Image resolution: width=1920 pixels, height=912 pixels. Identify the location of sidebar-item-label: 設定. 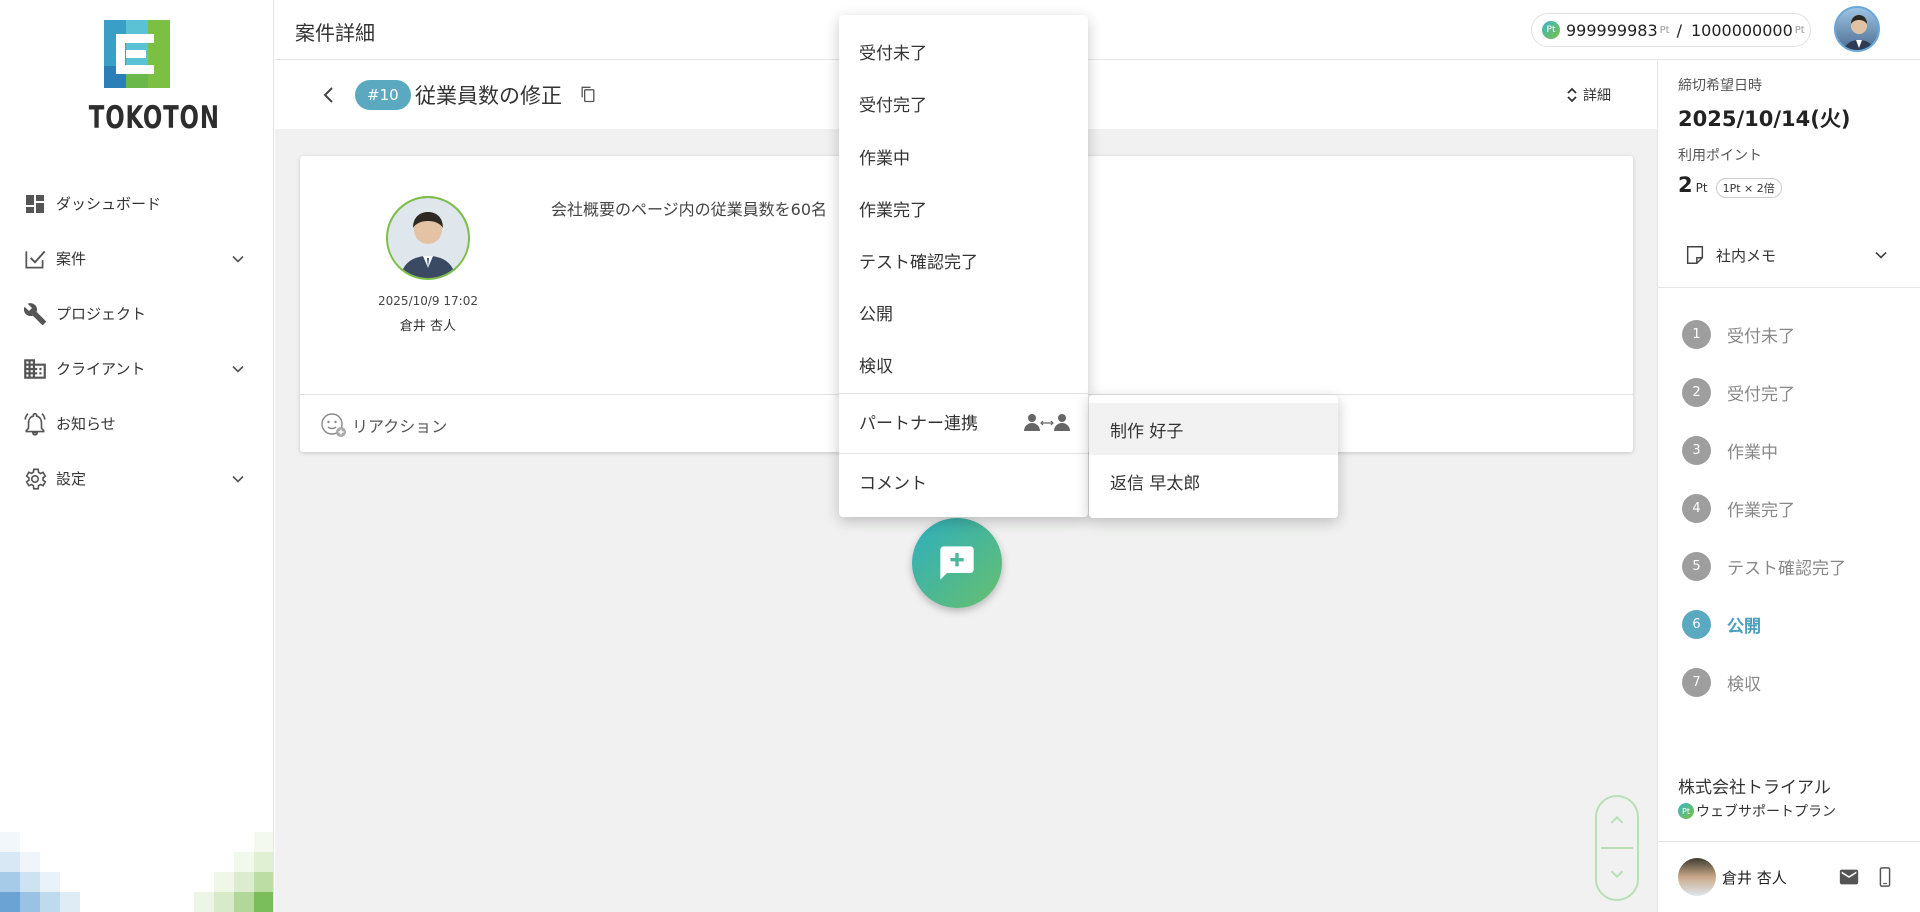
(71, 479).